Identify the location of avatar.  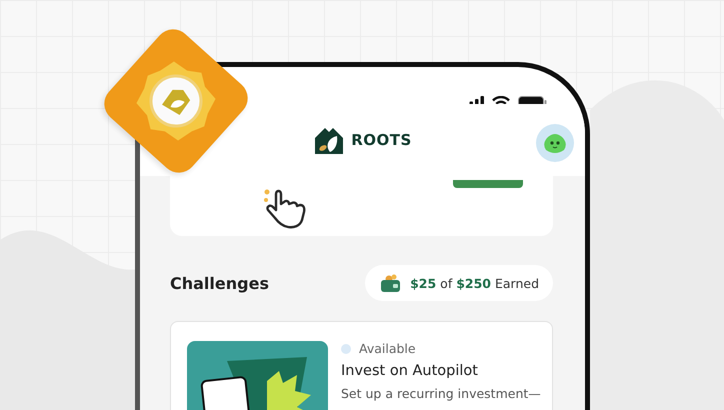
(555, 143).